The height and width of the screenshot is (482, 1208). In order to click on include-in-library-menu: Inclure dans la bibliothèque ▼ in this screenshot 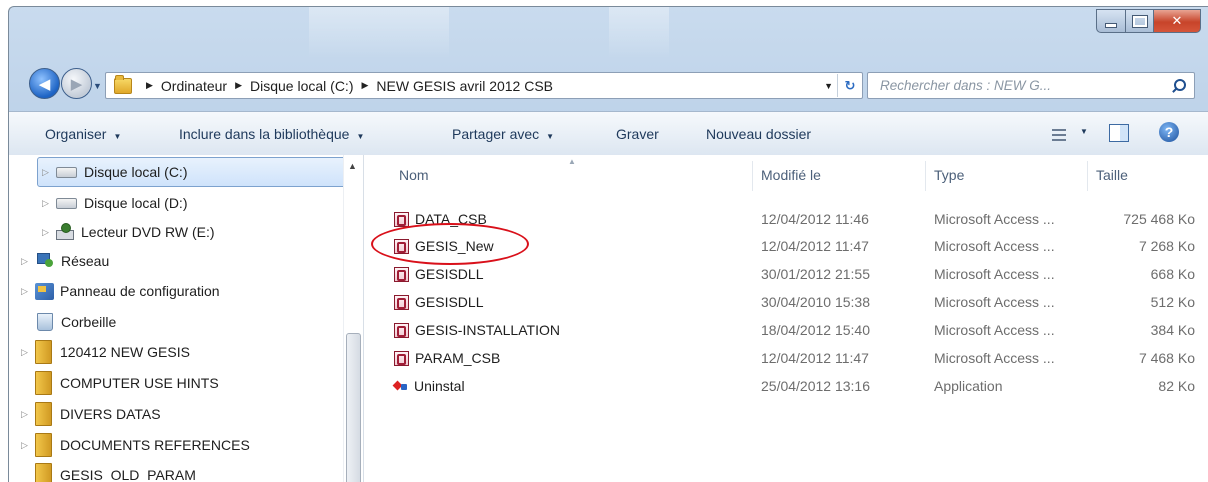, I will do `click(271, 134)`.